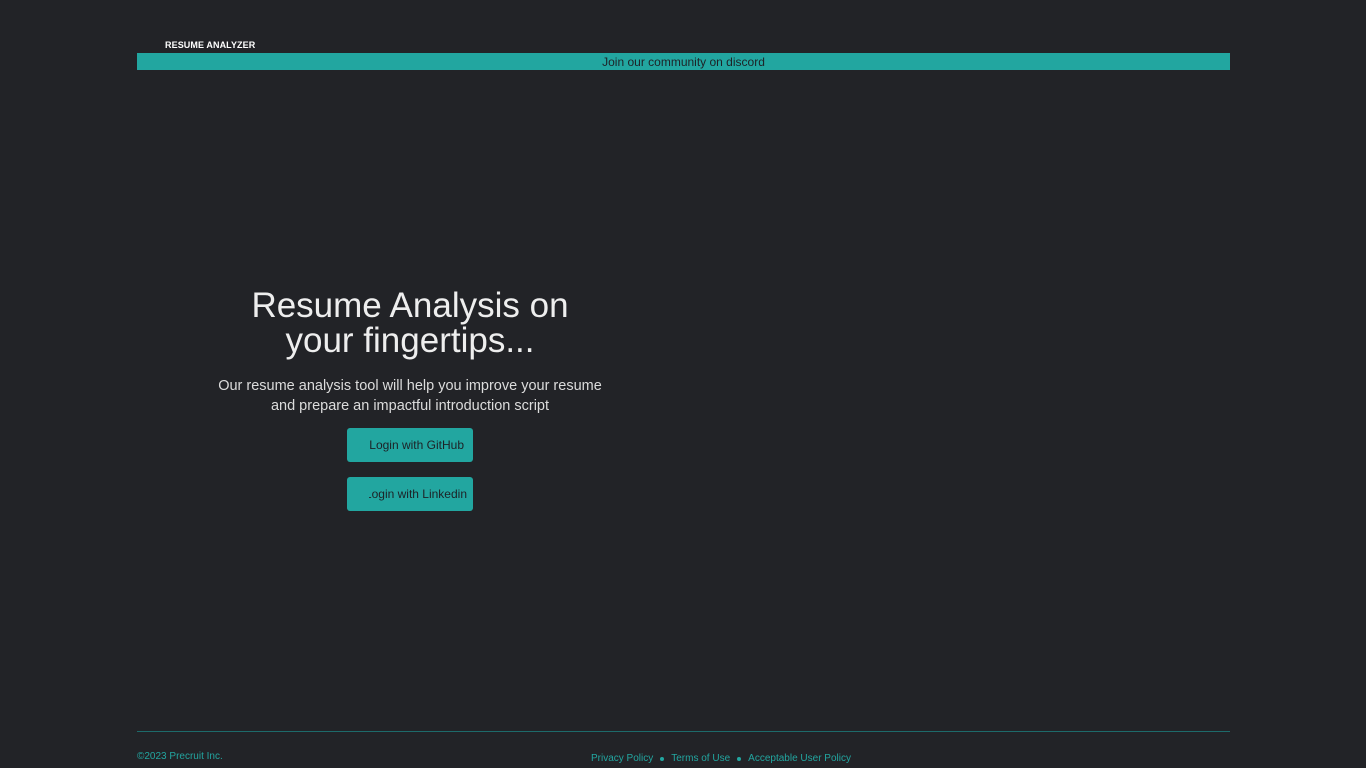  I want to click on acceptable-user-policy-link: Acceptable User Policy, so click(799, 758).